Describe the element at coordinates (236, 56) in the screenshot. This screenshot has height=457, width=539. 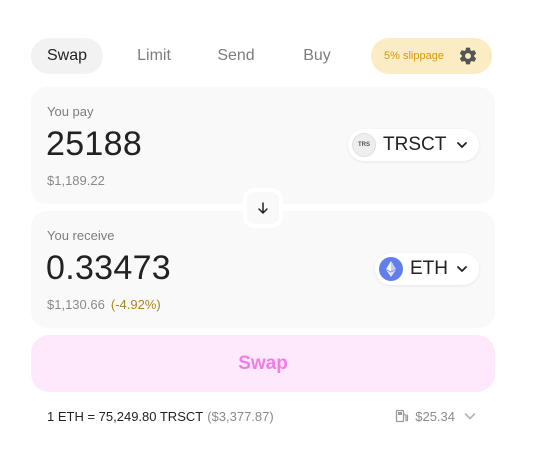
I see `tab-send: Send` at that location.